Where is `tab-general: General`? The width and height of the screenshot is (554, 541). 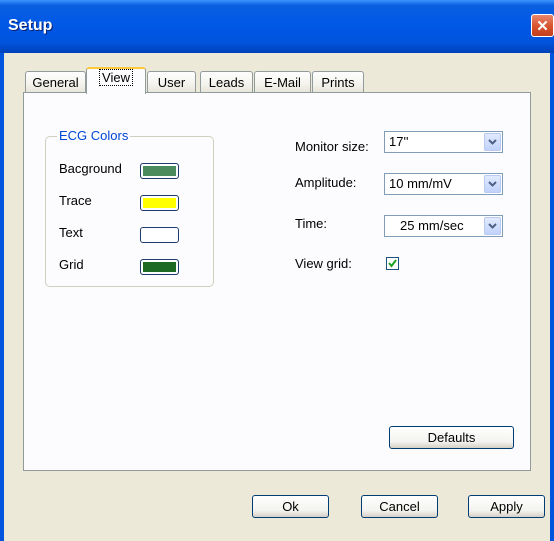
tab-general: General is located at coordinates (55, 82).